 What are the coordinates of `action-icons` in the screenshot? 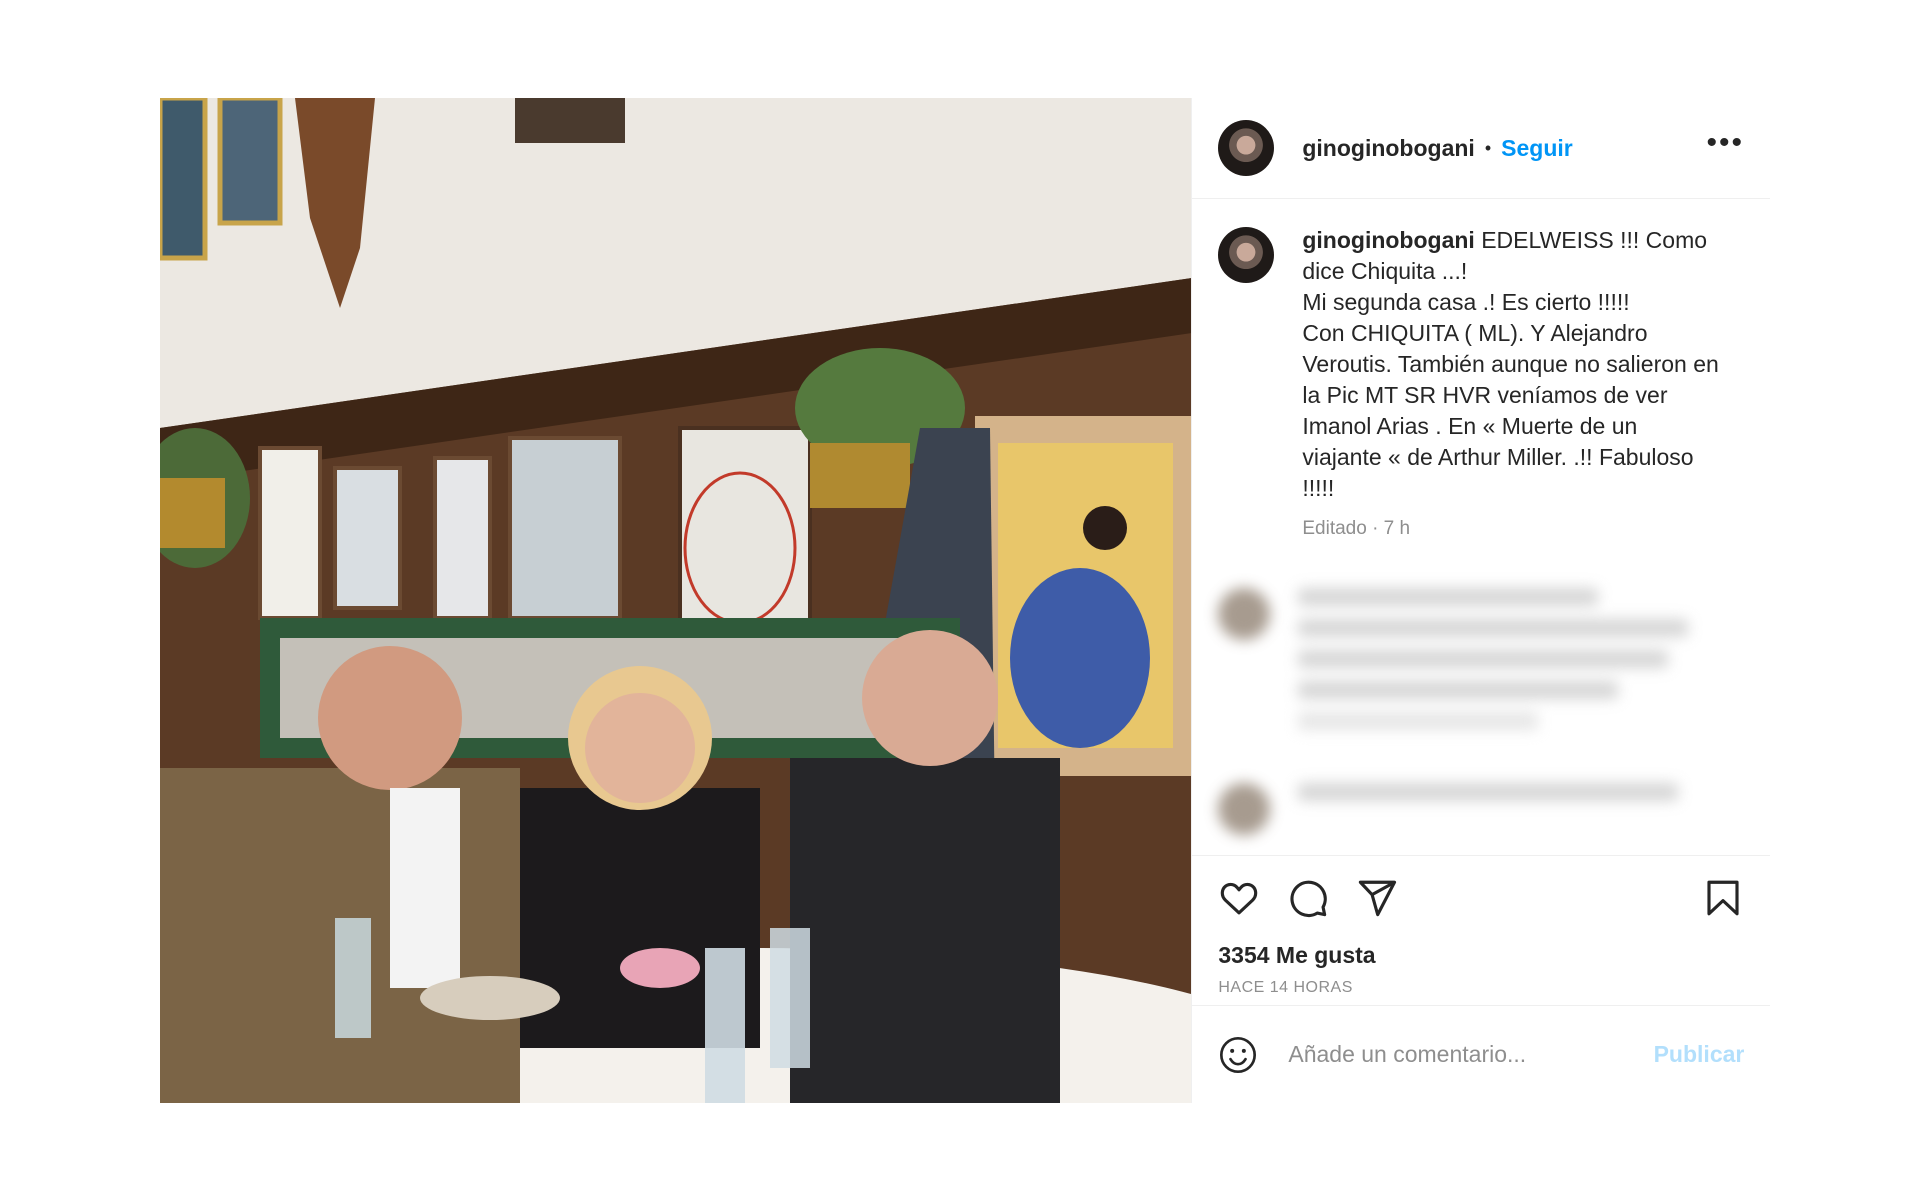 It's located at (1481, 898).